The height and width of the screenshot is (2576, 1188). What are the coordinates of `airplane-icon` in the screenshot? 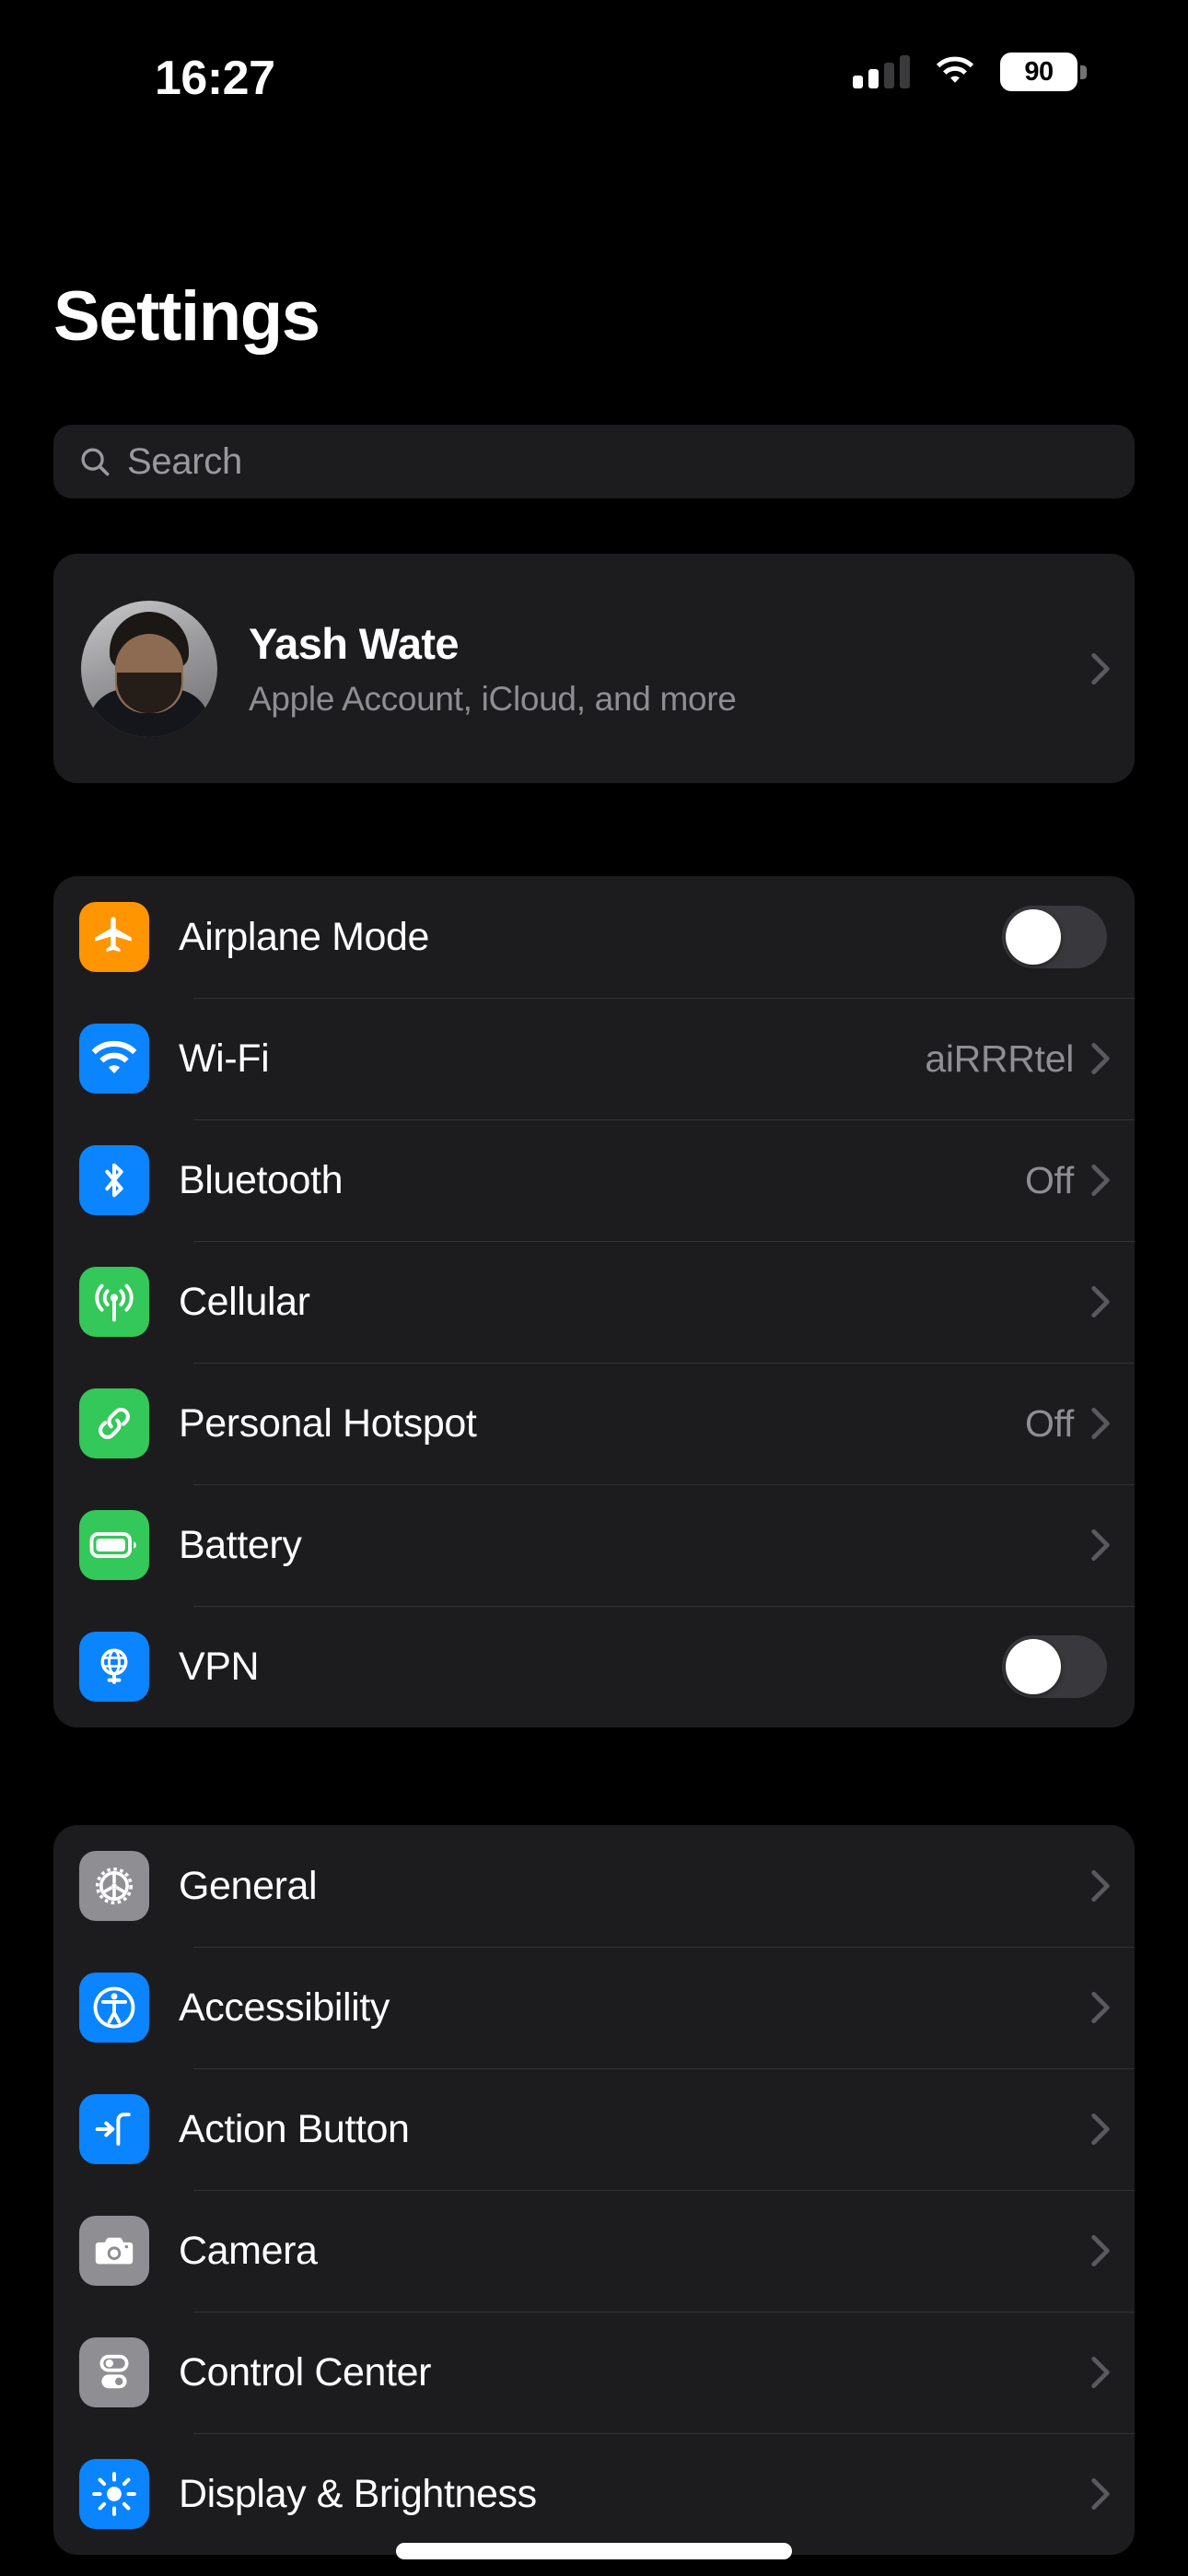 It's located at (114, 937).